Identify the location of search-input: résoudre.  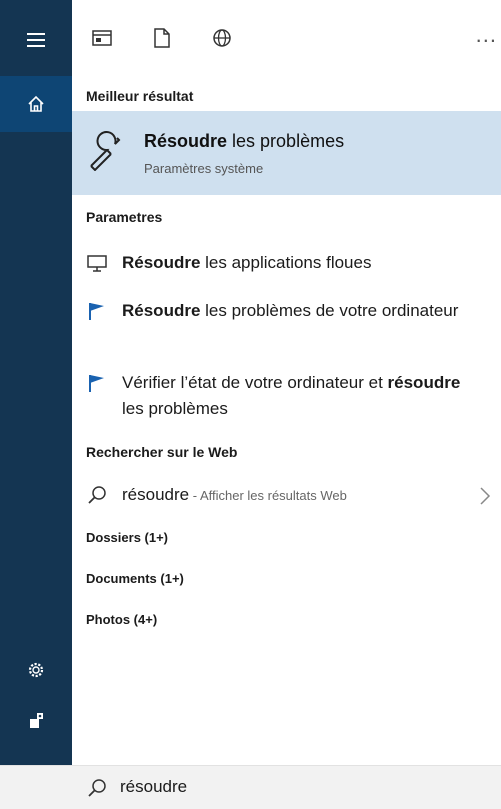
(153, 787).